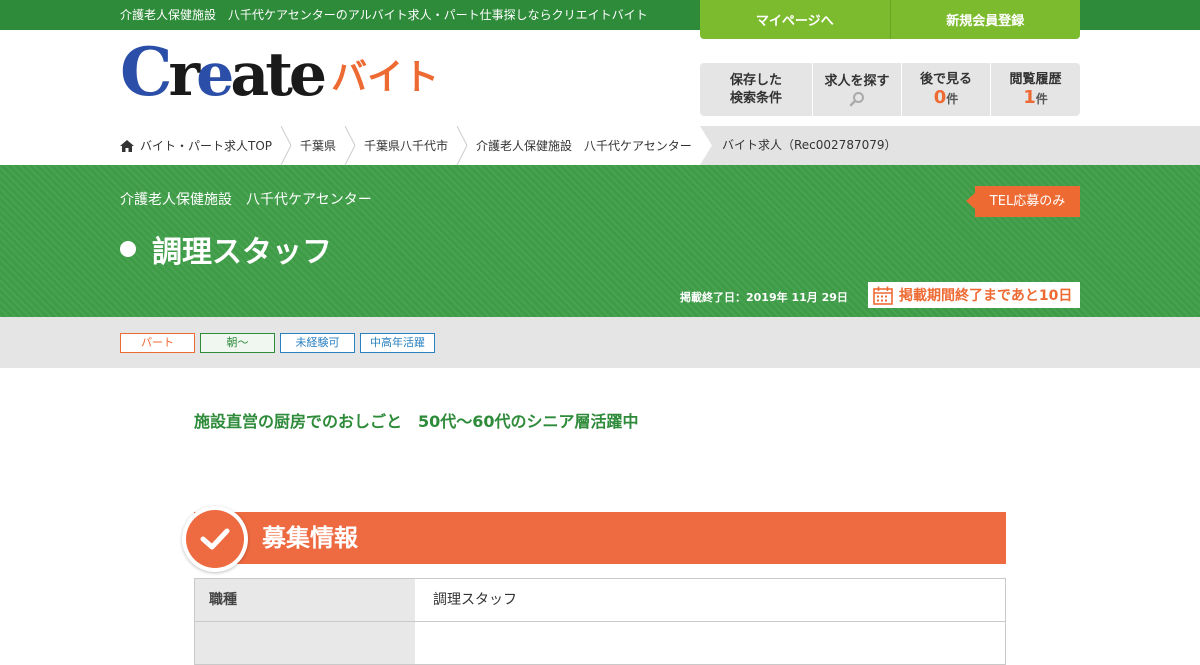 The width and height of the screenshot is (1200, 665). I want to click on tag-part: パート, so click(157, 343).